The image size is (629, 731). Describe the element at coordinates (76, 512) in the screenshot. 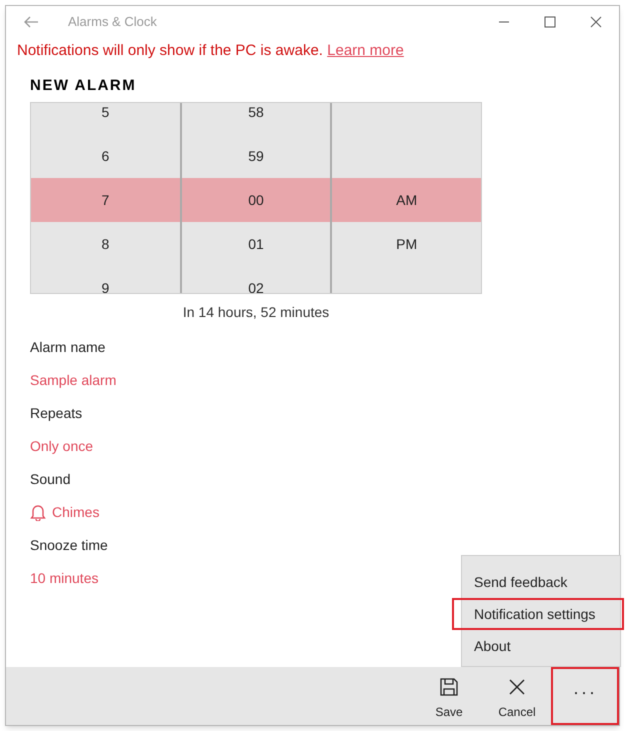

I see `field-value-link: Chimes` at that location.